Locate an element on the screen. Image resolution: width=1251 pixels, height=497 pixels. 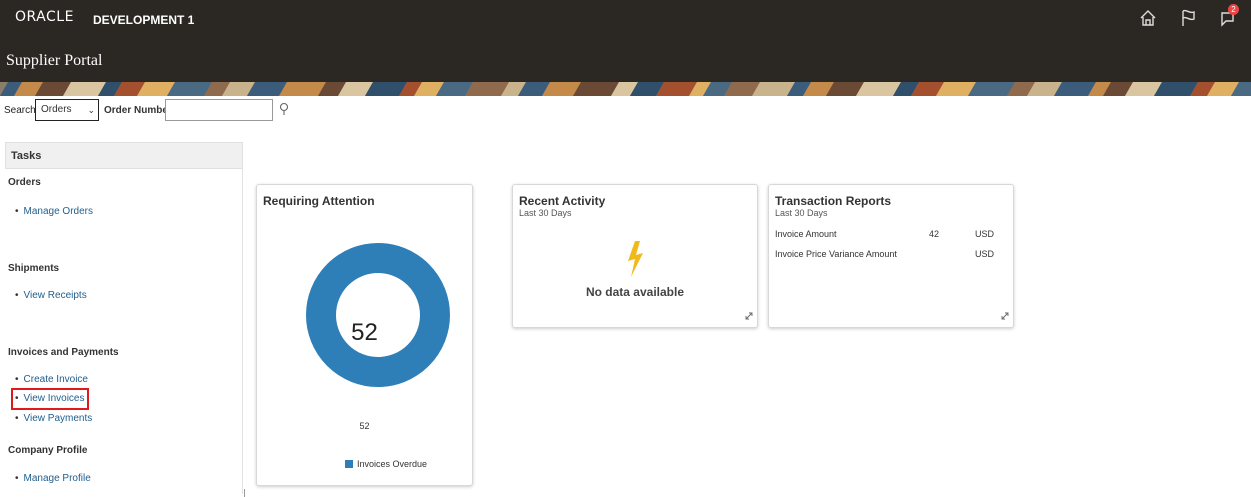
notification-badge: 2 is located at coordinates (1233, 9).